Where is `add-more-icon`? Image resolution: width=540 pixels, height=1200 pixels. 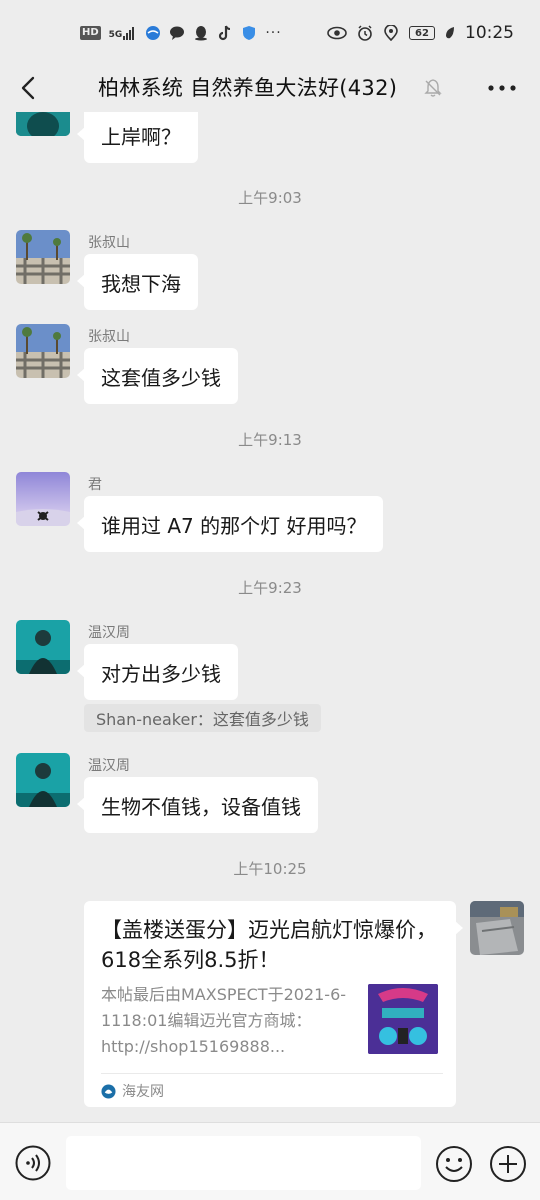 add-more-icon is located at coordinates (508, 1164).